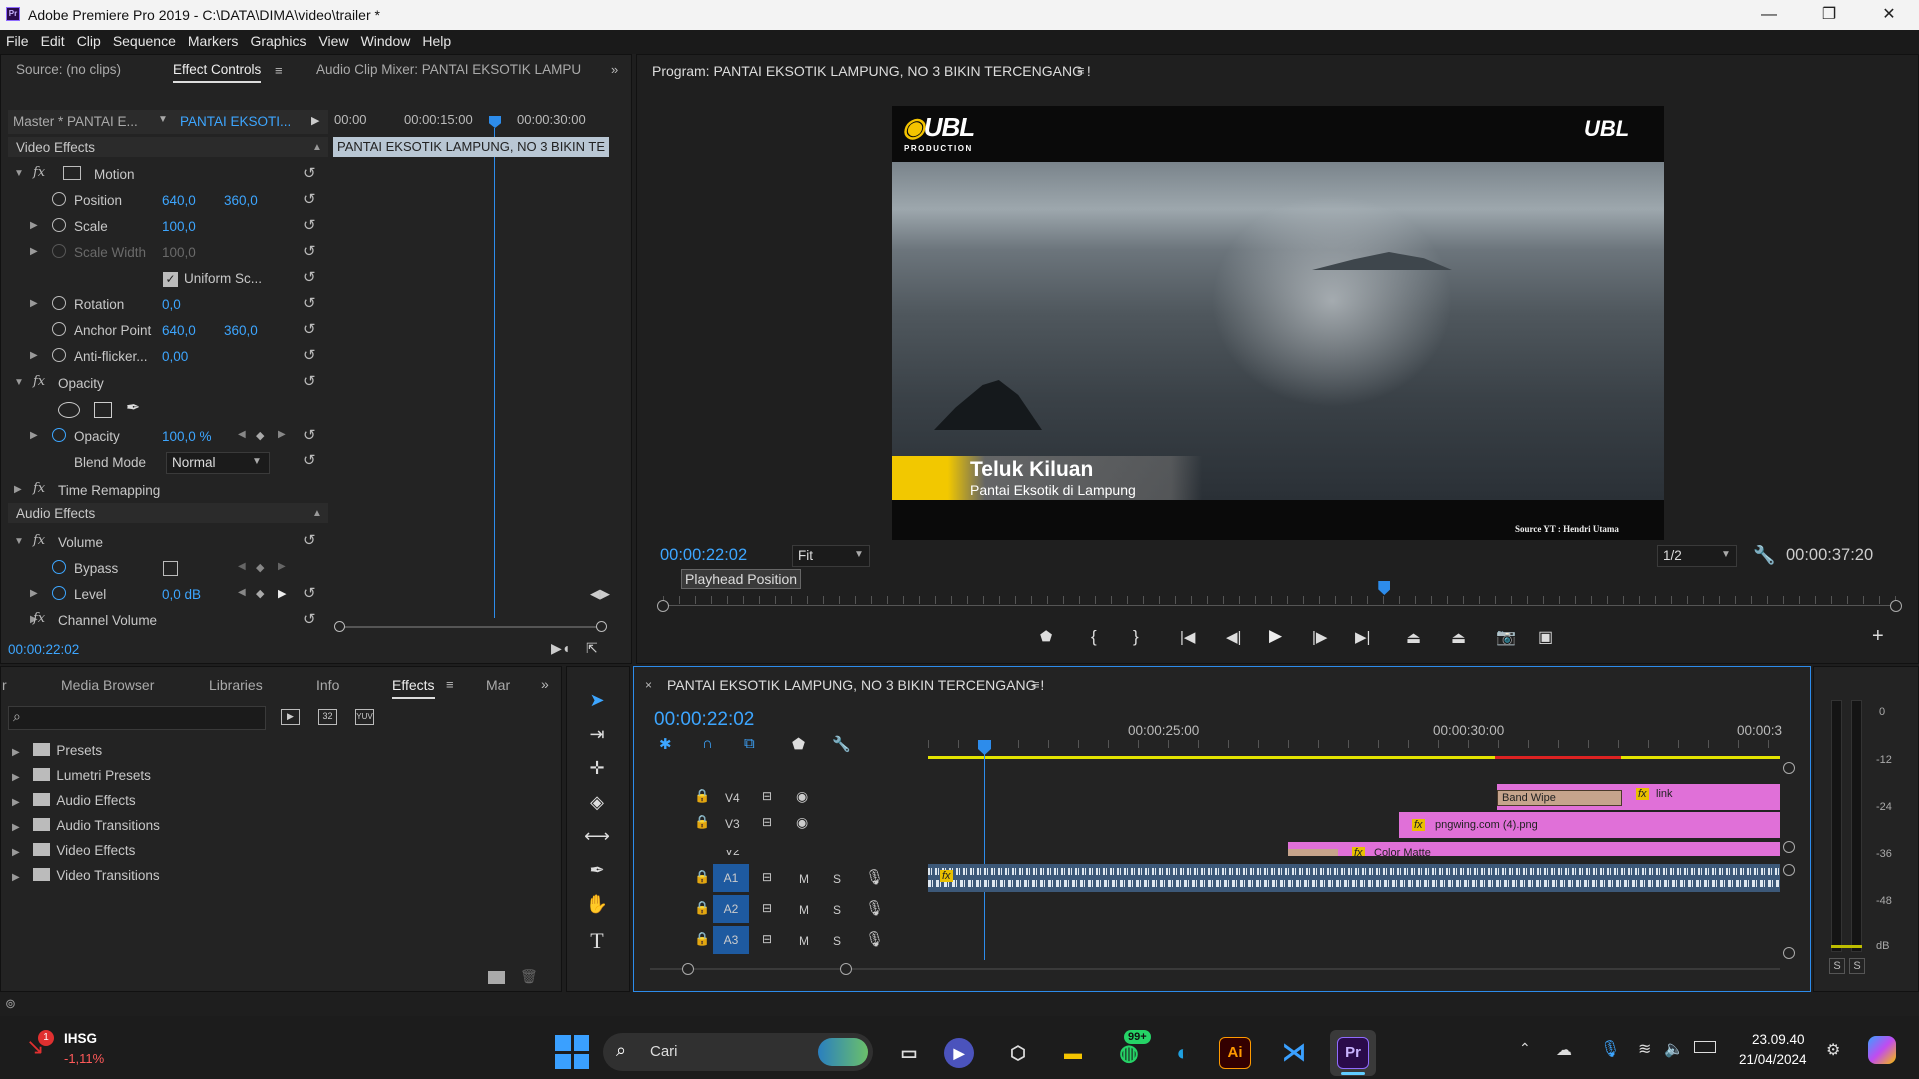 The width and height of the screenshot is (1919, 1079). Describe the element at coordinates (317, 513) in the screenshot. I see `collapse-icon: ▲` at that location.